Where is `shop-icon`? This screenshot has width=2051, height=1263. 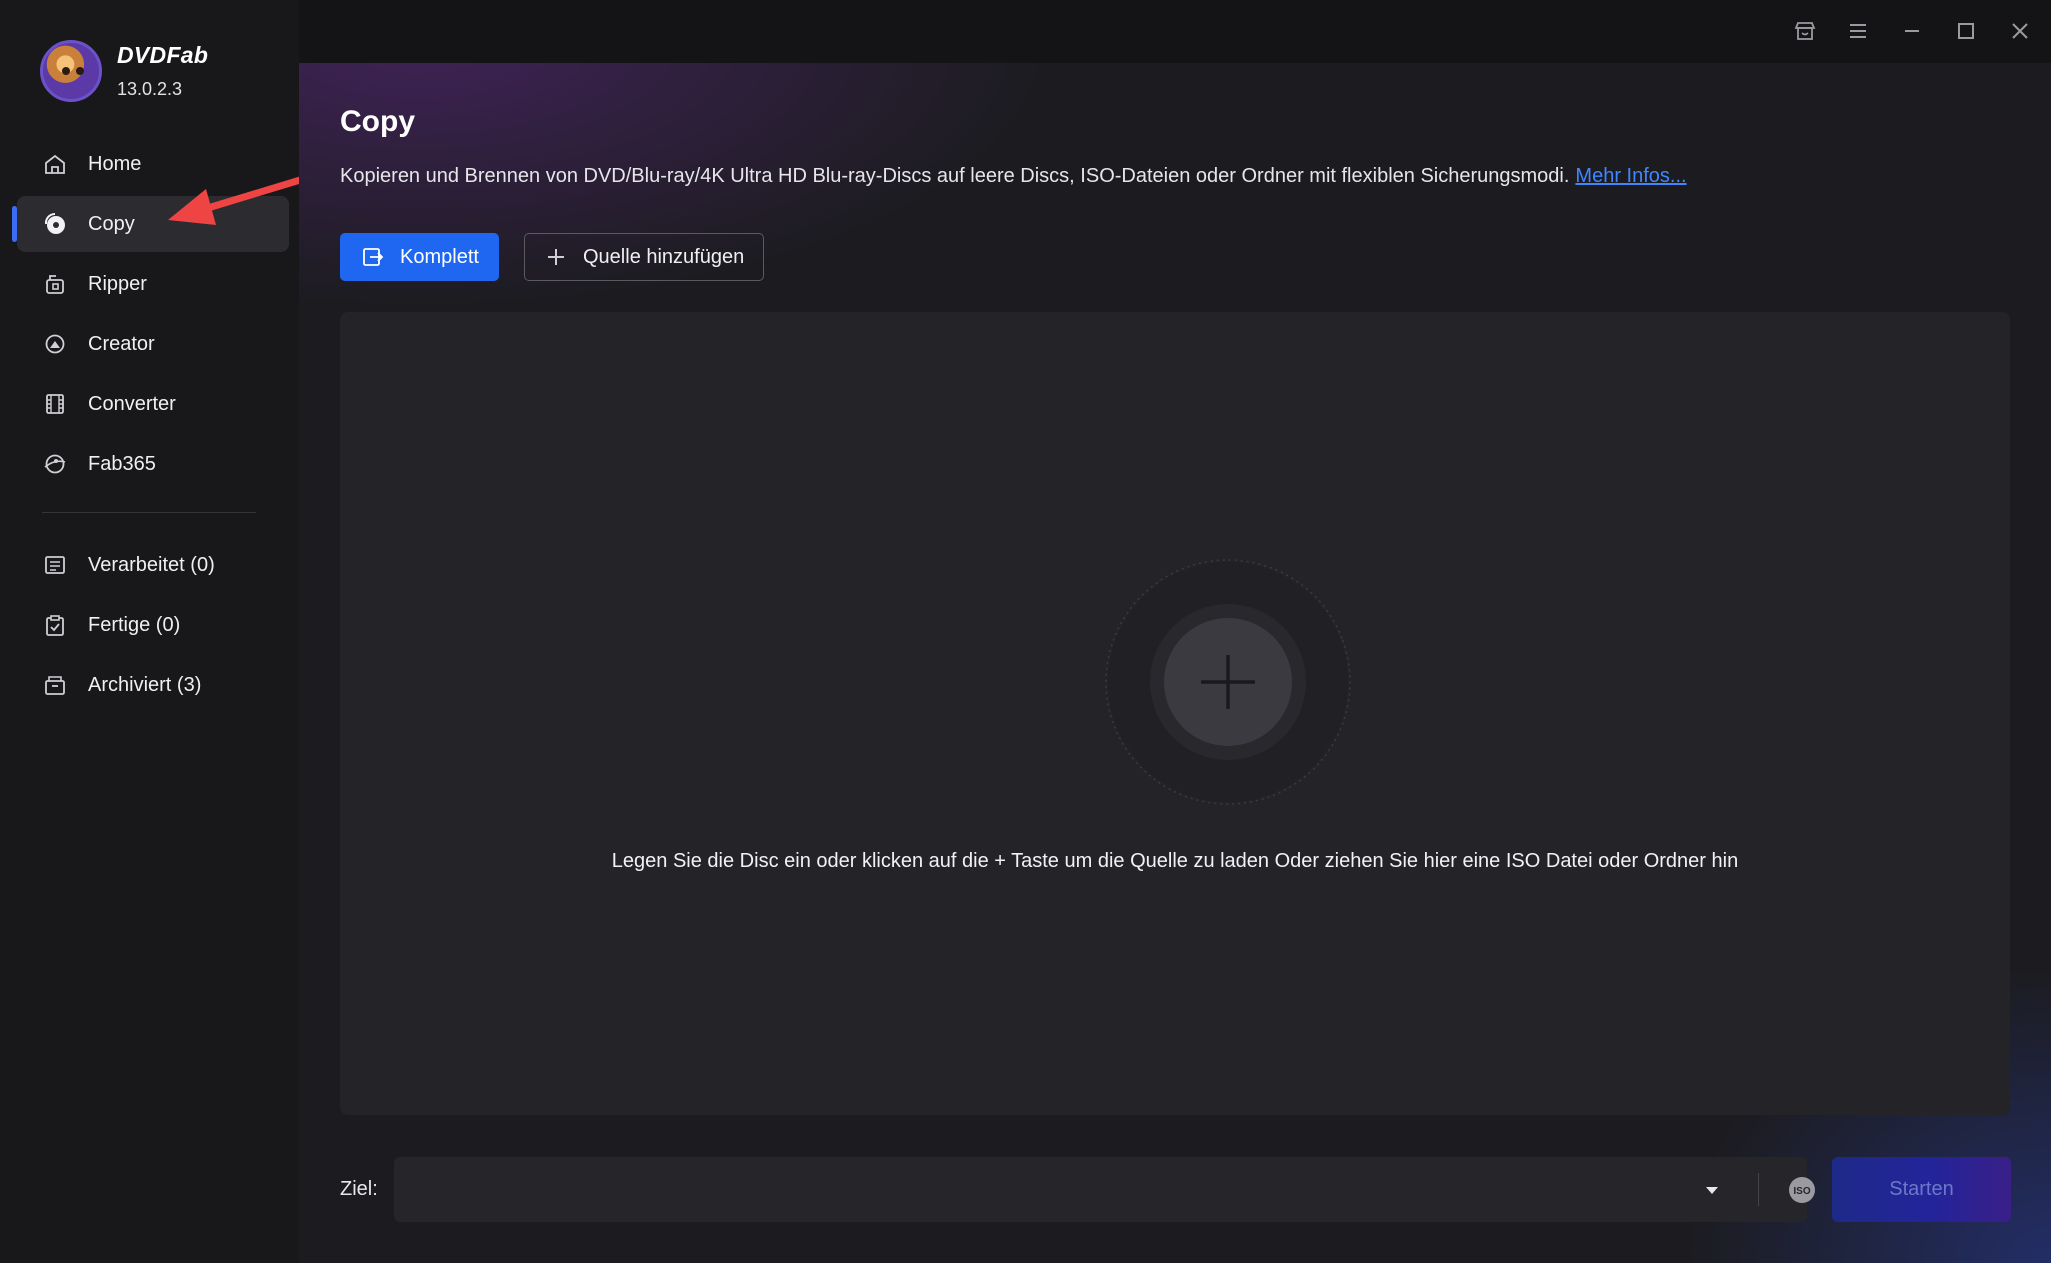 shop-icon is located at coordinates (1805, 31).